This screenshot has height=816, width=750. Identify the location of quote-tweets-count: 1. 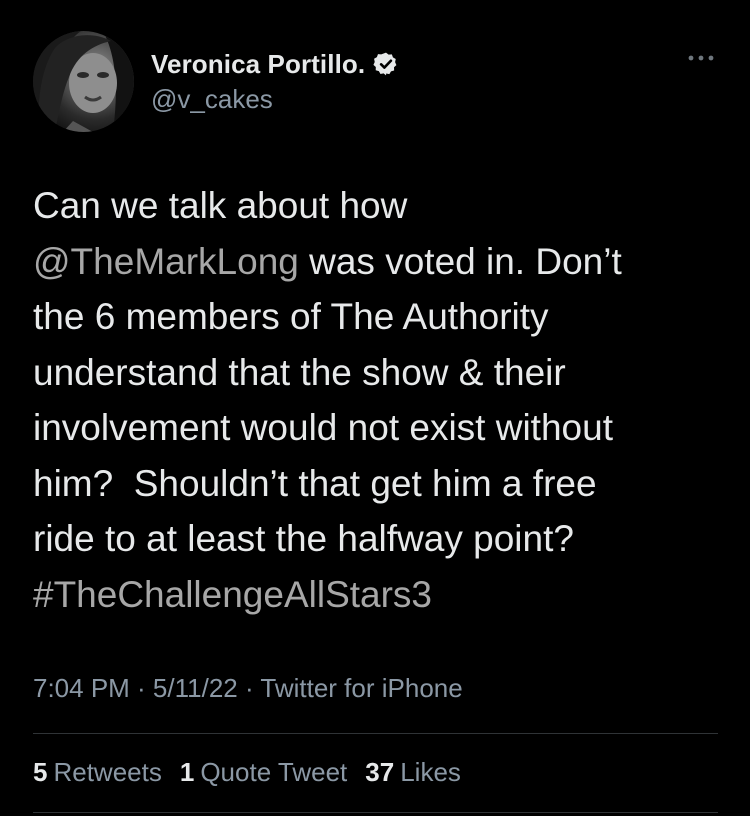
(187, 772).